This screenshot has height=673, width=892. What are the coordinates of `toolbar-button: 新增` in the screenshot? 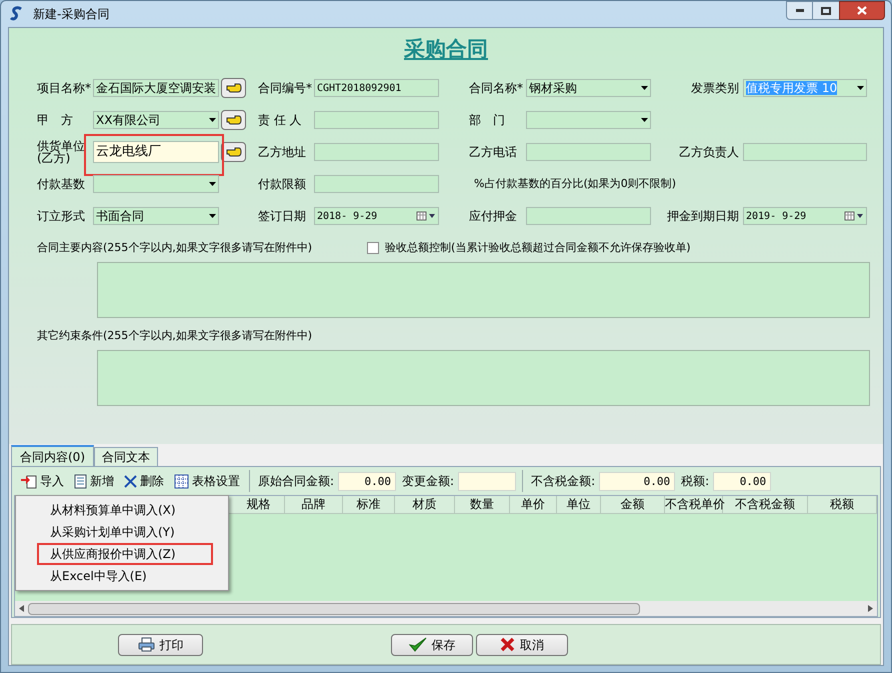 It's located at (94, 481).